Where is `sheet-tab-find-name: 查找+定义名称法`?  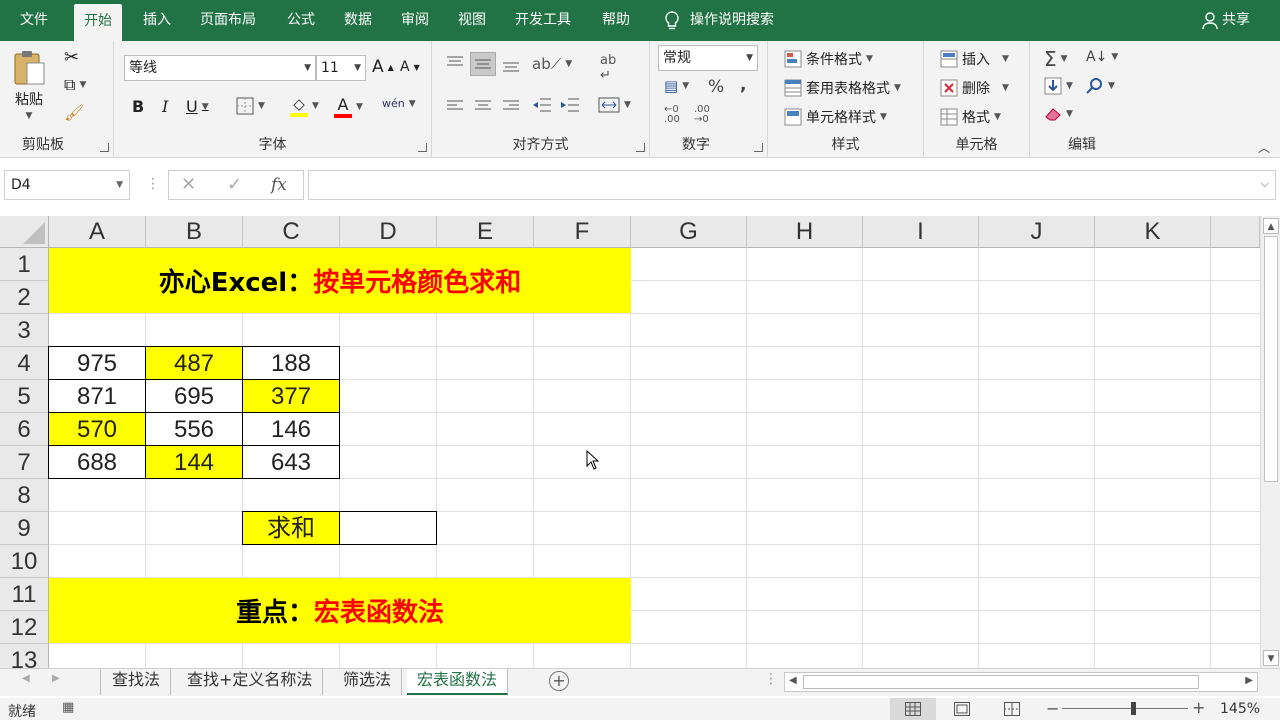
sheet-tab-find-name: 查找+定义名称法 is located at coordinates (250, 682).